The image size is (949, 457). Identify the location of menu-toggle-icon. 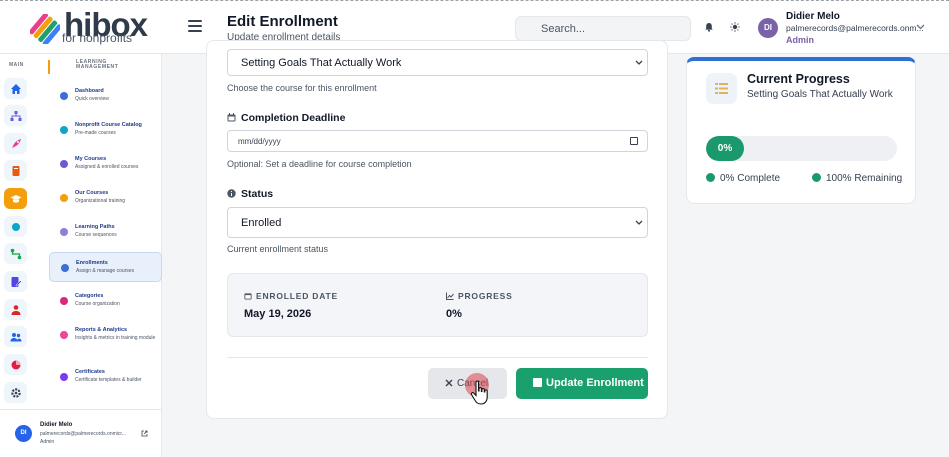
(195, 26).